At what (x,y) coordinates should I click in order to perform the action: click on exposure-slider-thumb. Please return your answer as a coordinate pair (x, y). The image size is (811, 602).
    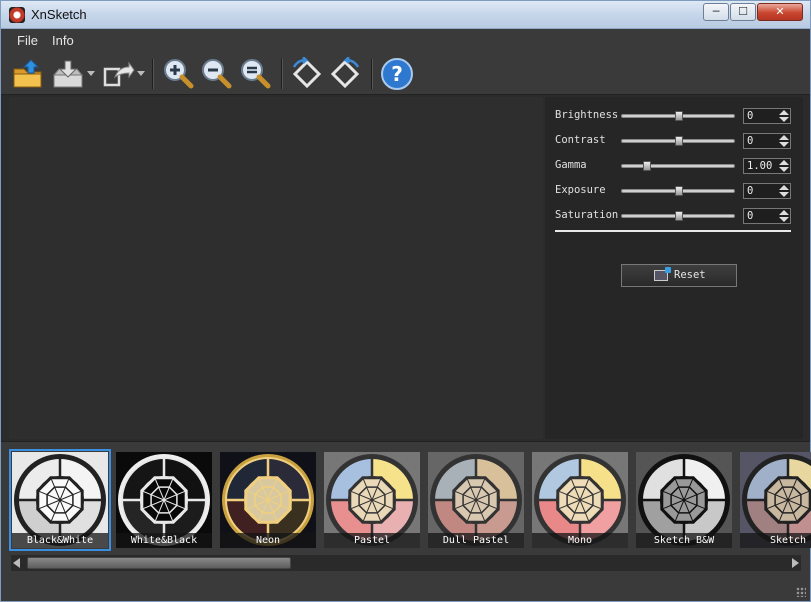
    Looking at the image, I should click on (679, 191).